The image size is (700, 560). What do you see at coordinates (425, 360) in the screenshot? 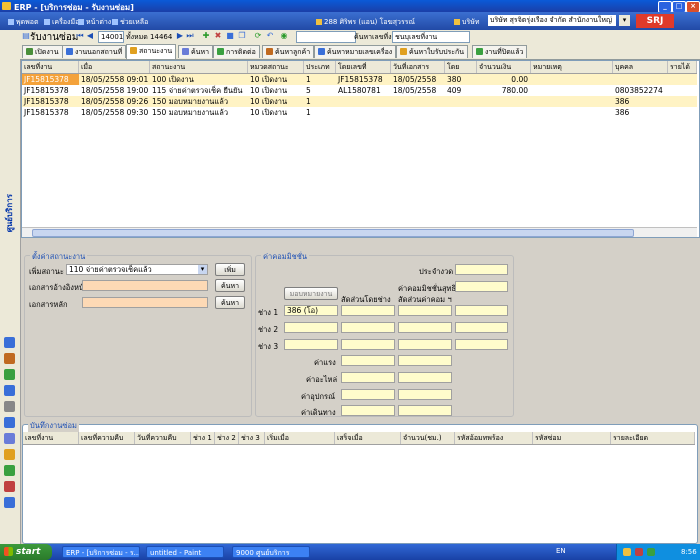
I see `labor-fee-commission-input` at bounding box center [425, 360].